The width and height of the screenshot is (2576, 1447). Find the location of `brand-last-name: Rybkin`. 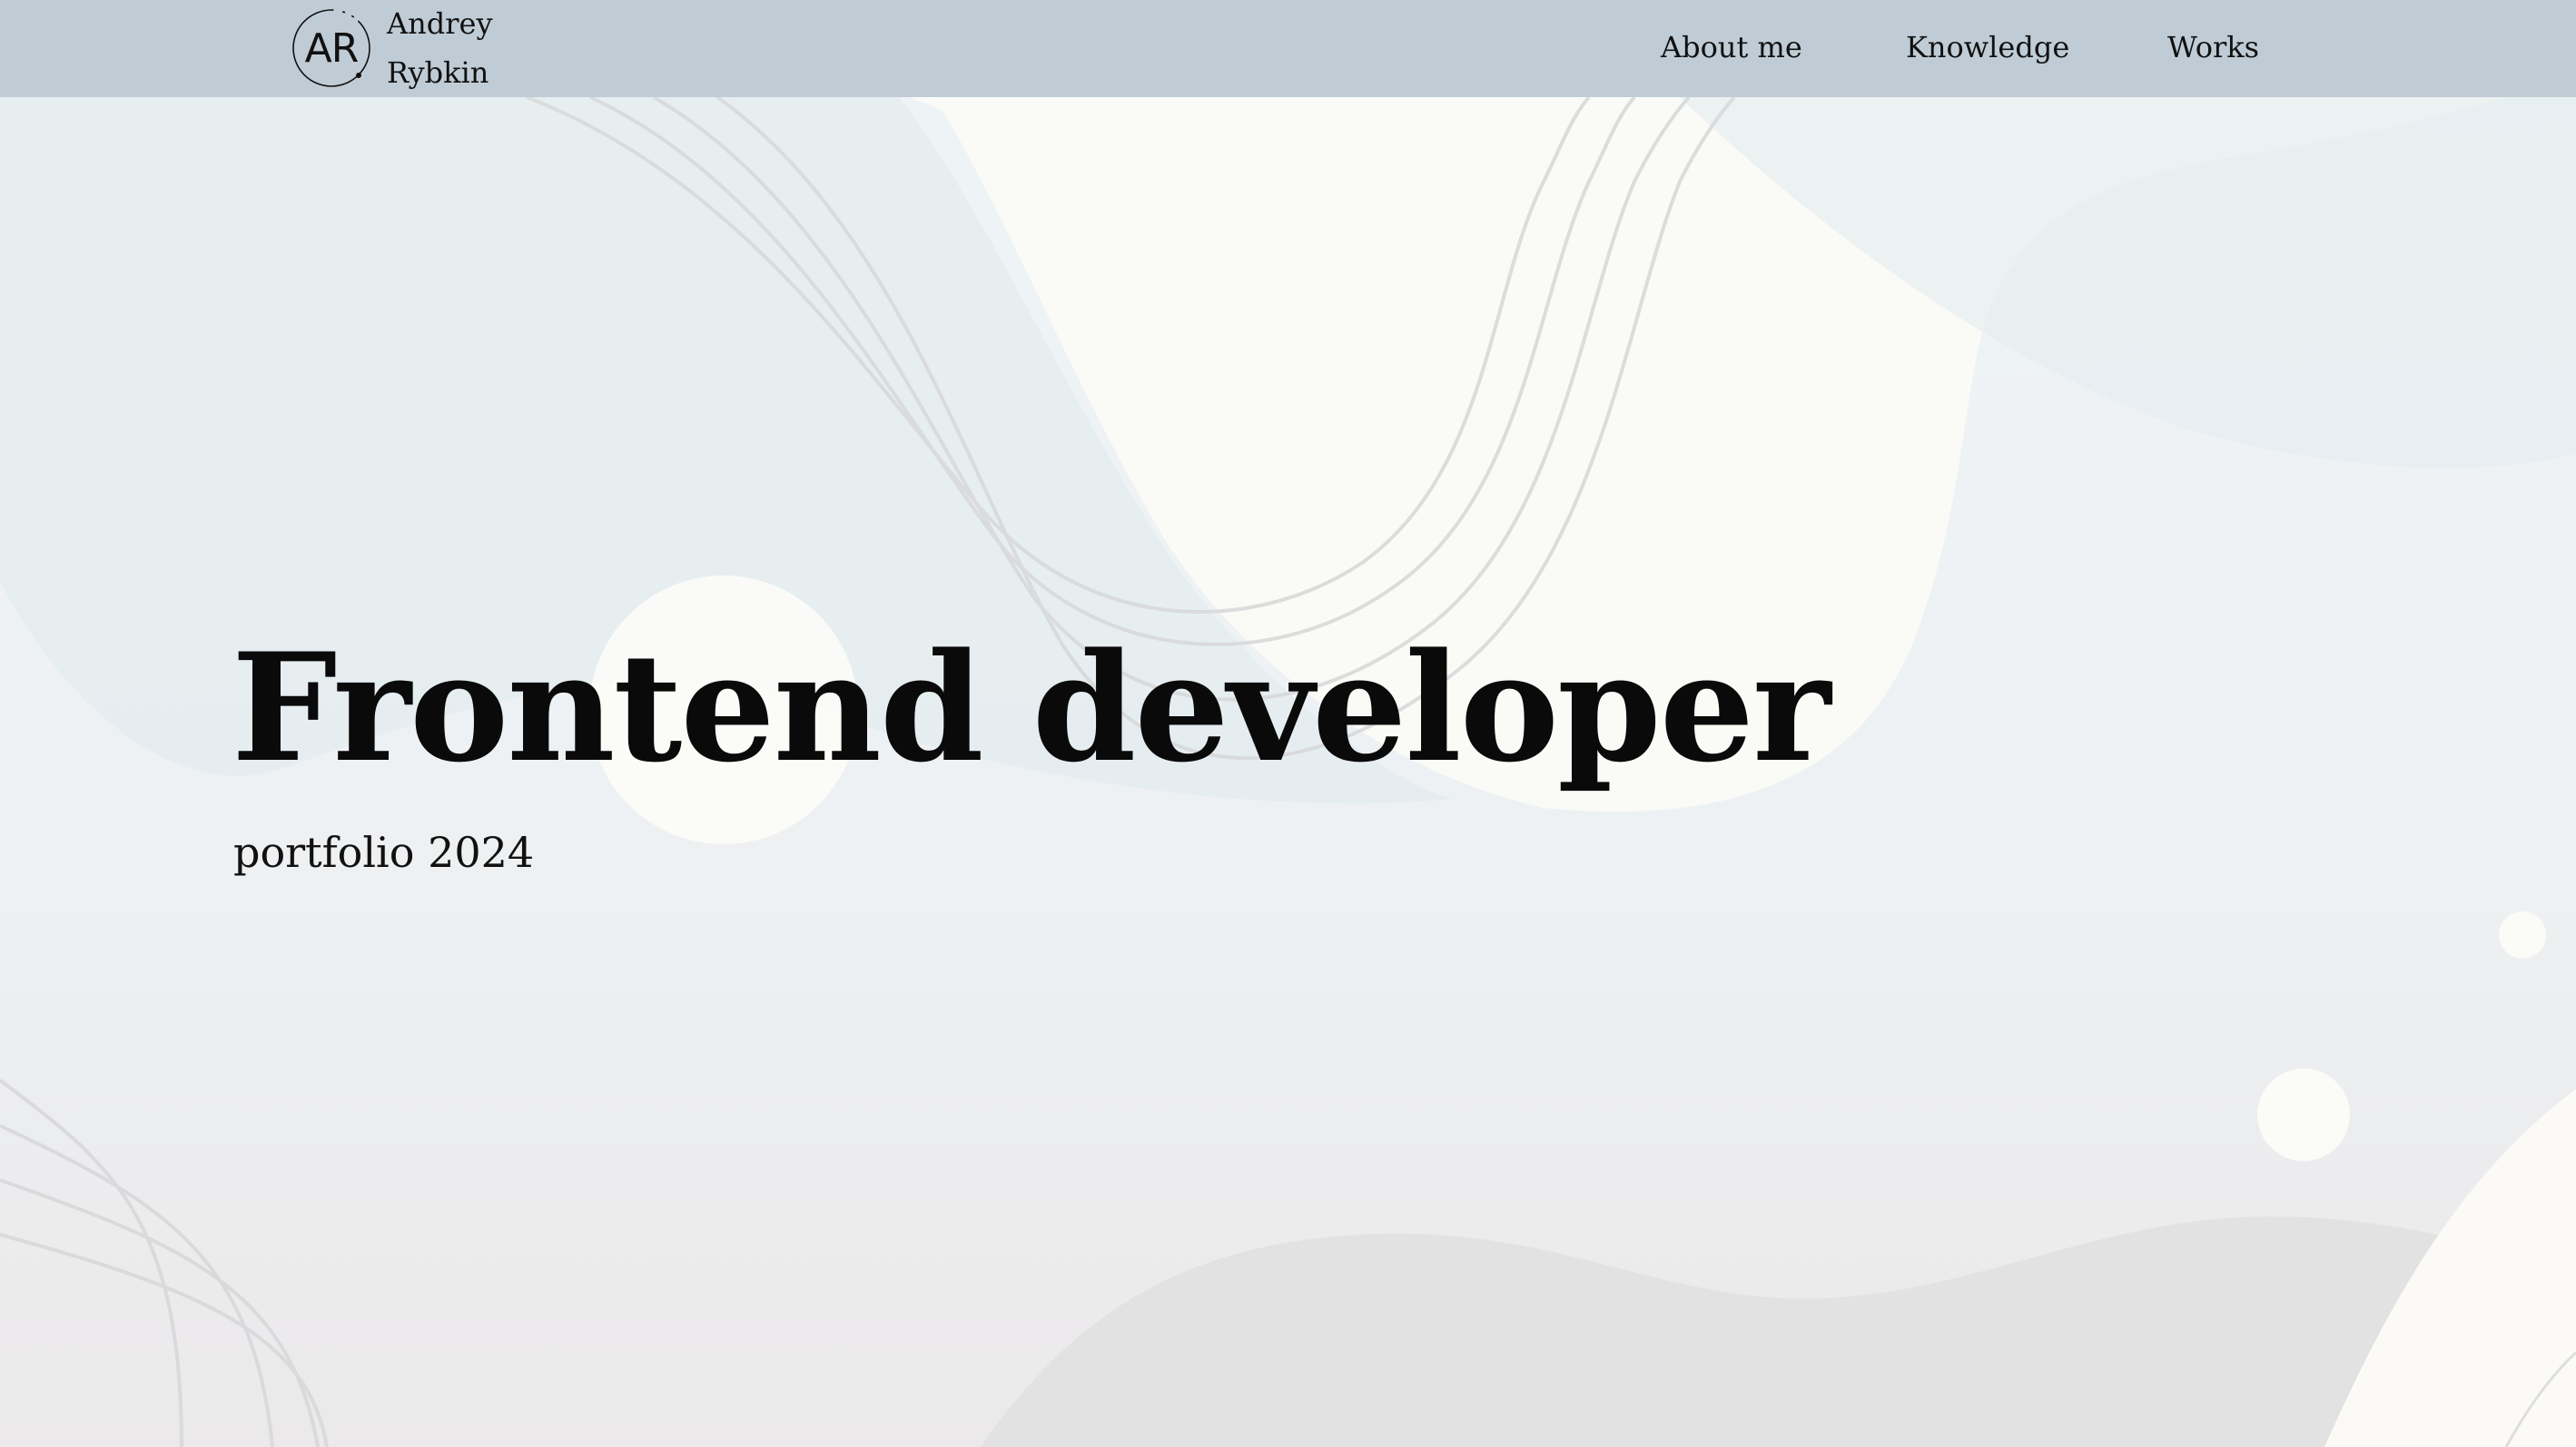

brand-last-name: Rybkin is located at coordinates (438, 72).